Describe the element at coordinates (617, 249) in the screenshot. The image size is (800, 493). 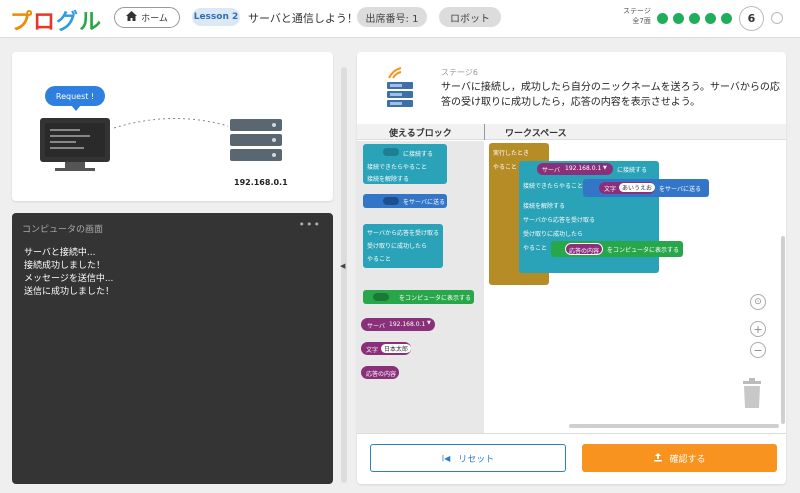
I see `display-block: 応答の内容 をコンピュータに表示する` at that location.